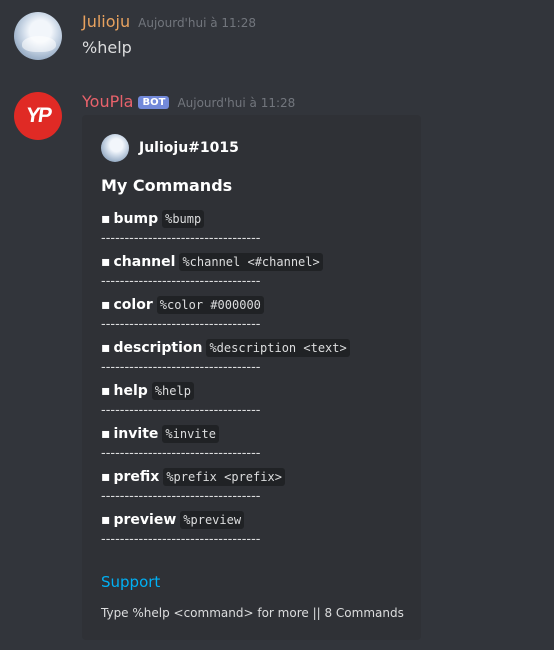 The width and height of the screenshot is (554, 650). What do you see at coordinates (106, 21) in the screenshot?
I see `author-name: Julioju` at bounding box center [106, 21].